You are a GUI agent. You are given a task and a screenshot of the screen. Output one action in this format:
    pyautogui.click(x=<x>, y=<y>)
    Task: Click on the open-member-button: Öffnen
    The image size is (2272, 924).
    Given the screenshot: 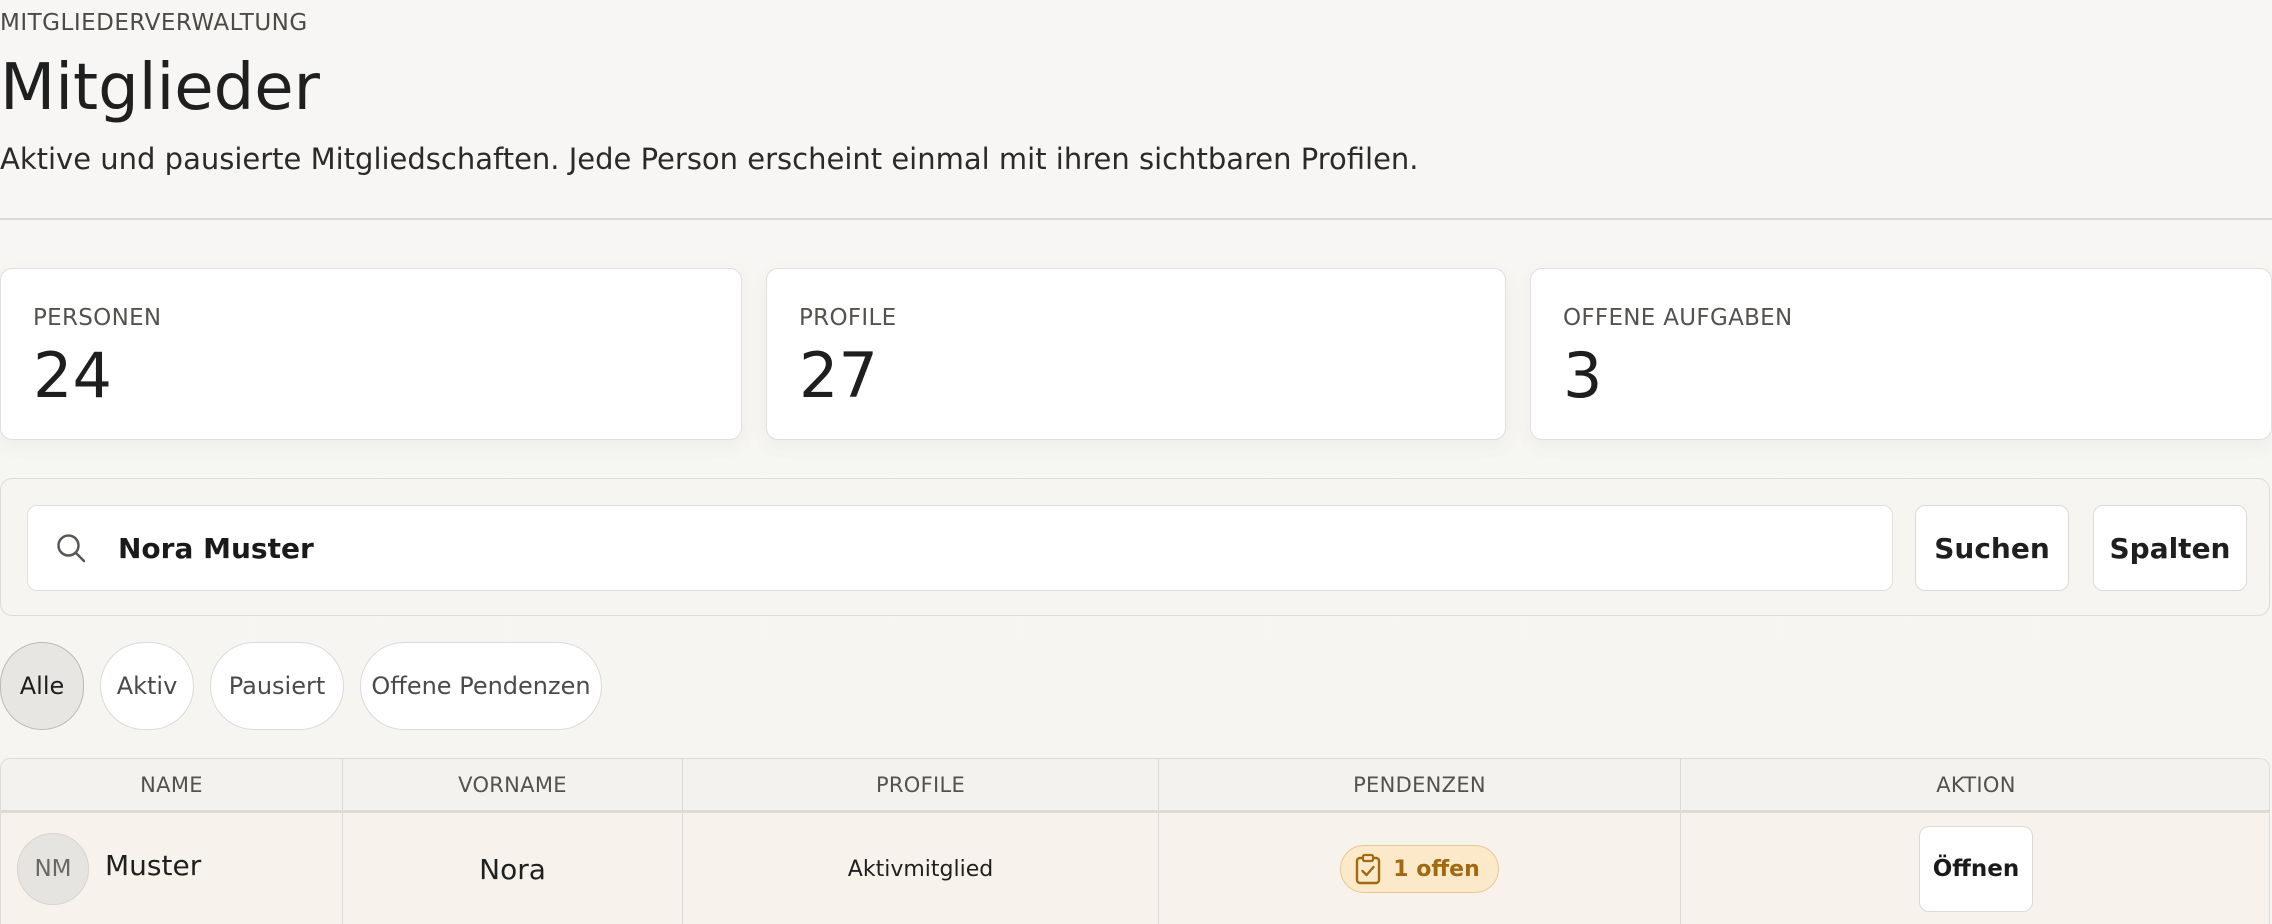 What is the action you would take?
    pyautogui.click(x=1976, y=869)
    